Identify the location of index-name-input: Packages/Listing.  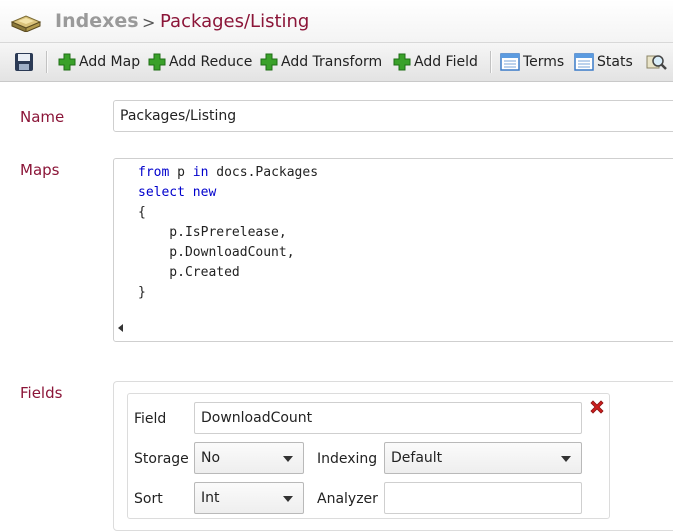
(393, 116).